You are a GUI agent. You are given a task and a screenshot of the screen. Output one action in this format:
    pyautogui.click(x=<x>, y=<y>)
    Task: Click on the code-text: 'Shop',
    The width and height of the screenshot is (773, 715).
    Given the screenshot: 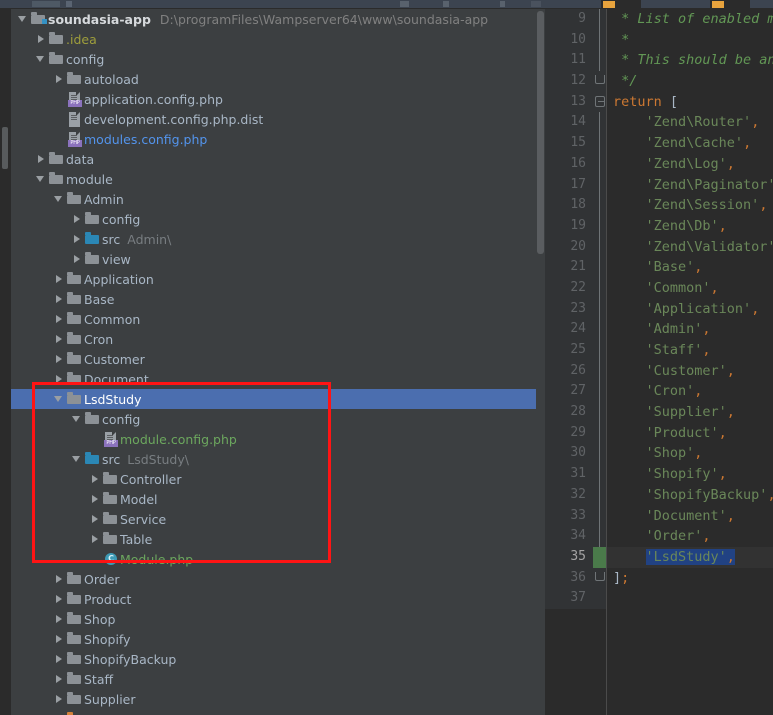 What is the action you would take?
    pyautogui.click(x=690, y=453)
    